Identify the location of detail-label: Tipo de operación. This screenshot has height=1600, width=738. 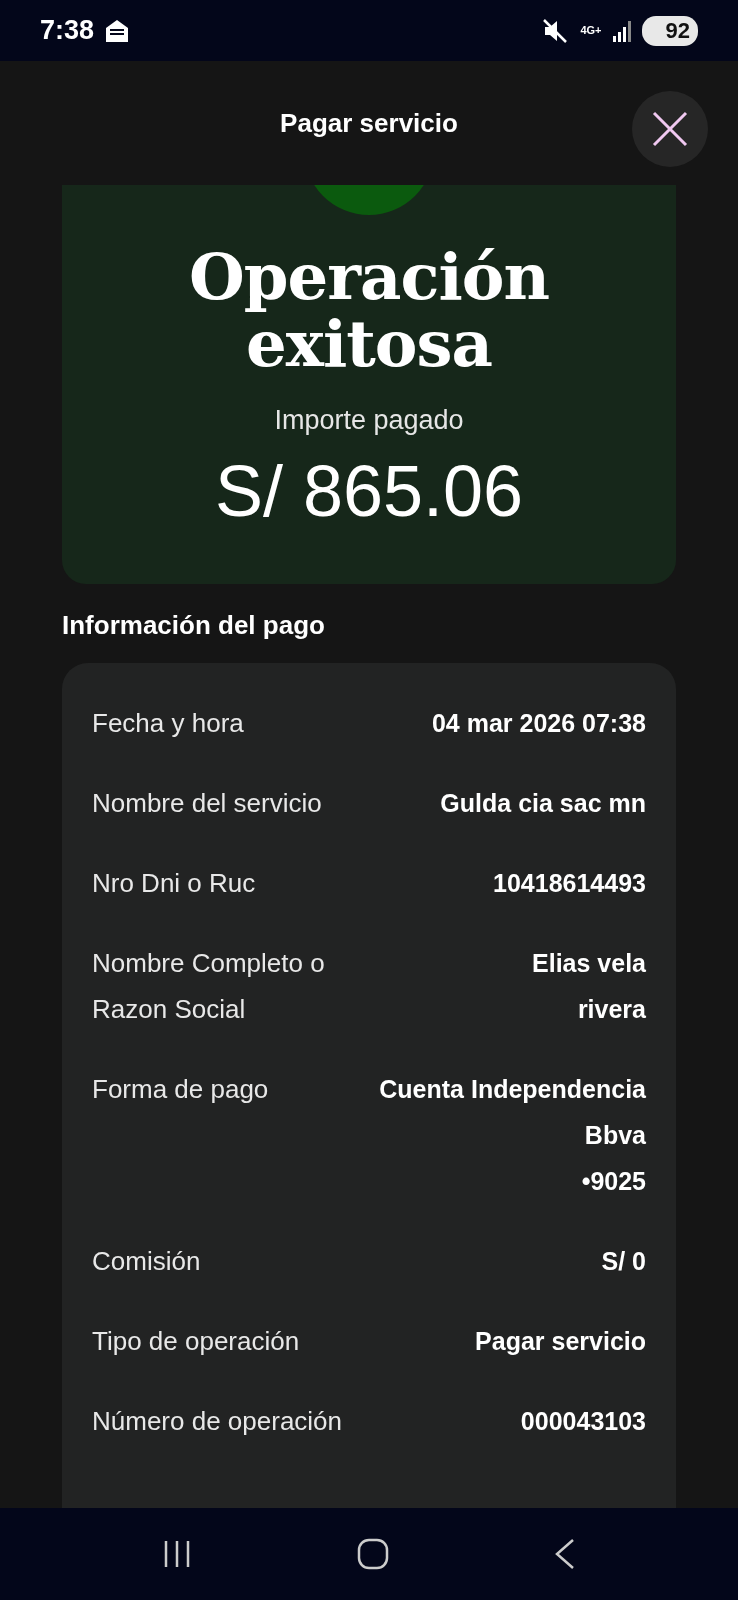
(196, 1342).